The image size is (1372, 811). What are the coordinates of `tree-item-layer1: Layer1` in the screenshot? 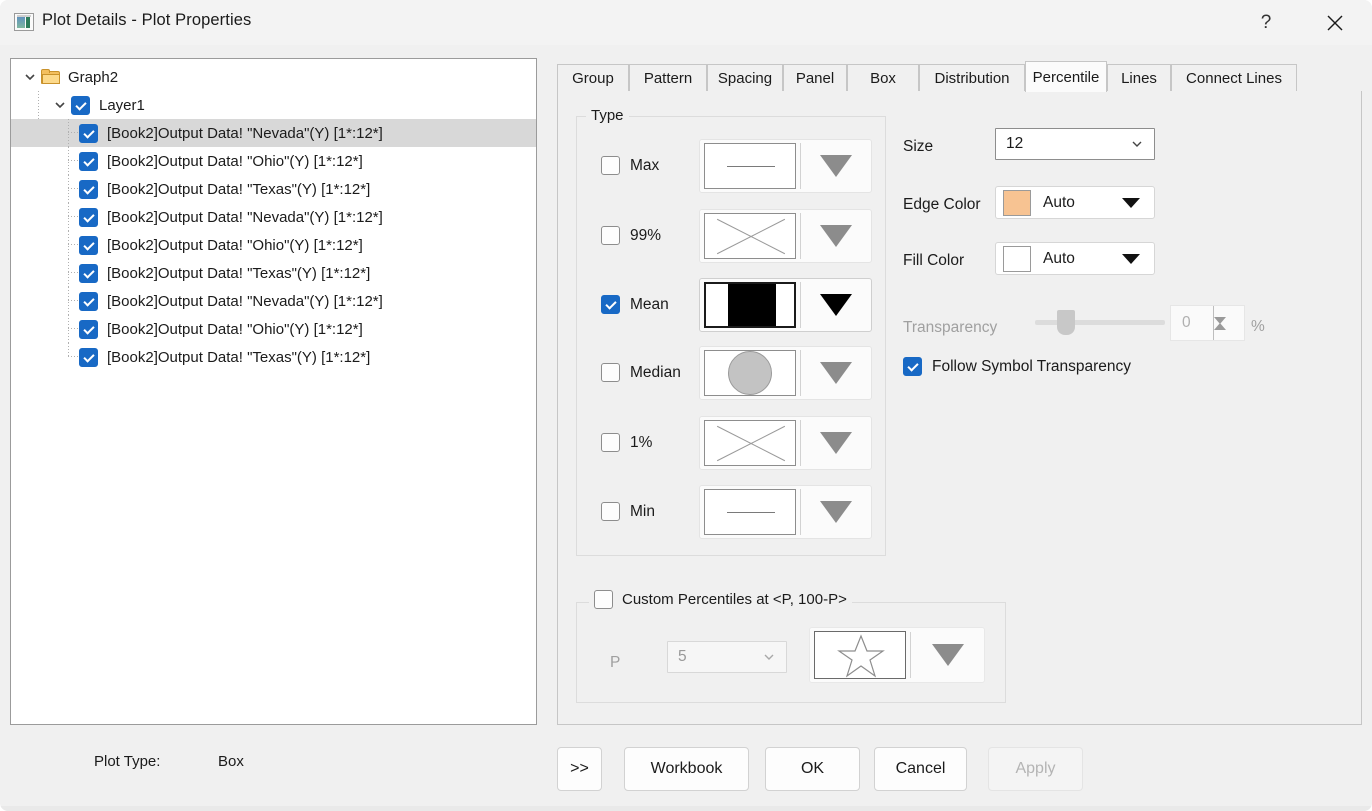 It's located at (273, 105).